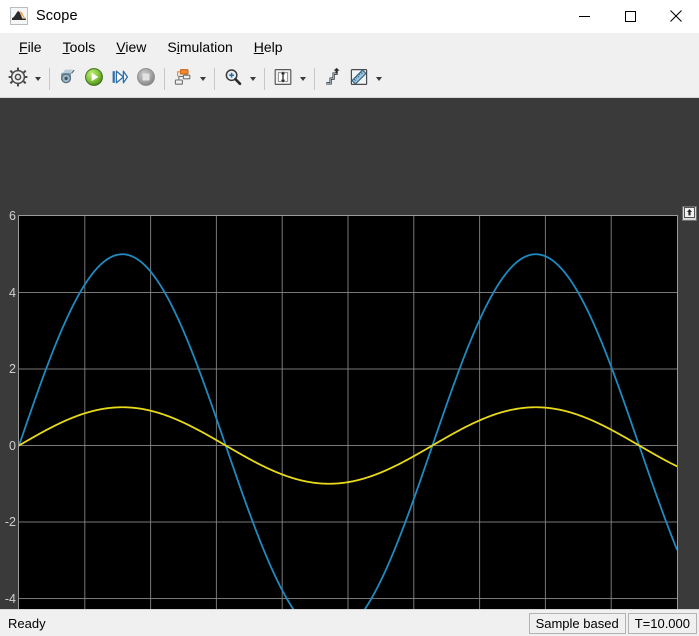  I want to click on toolbar, so click(349, 79).